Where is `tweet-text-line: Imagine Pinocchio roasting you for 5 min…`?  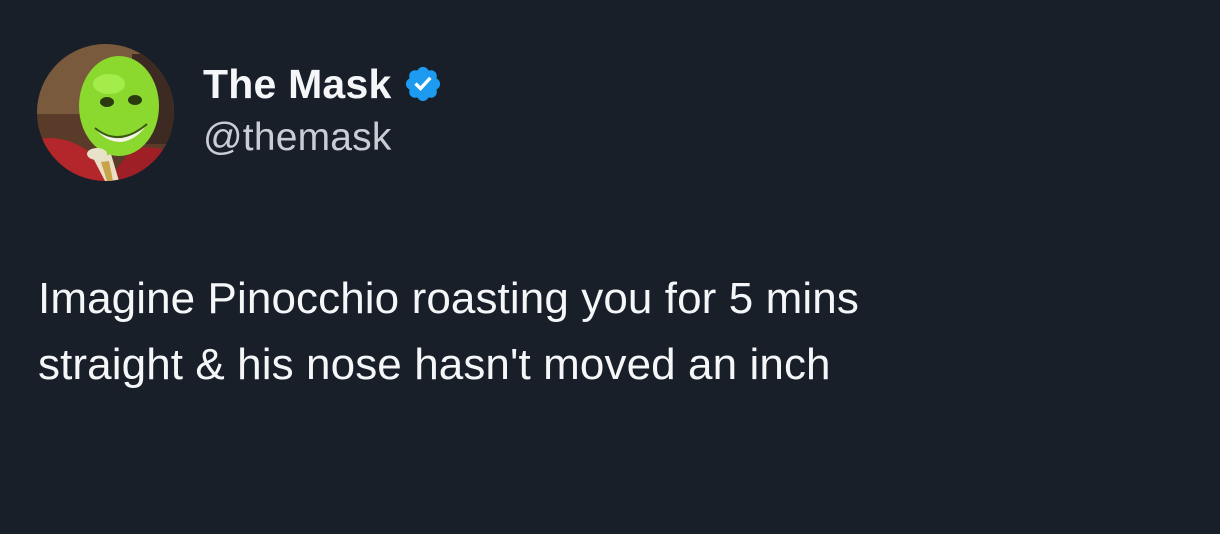 tweet-text-line: Imagine Pinocchio roasting you for 5 min… is located at coordinates (448, 298).